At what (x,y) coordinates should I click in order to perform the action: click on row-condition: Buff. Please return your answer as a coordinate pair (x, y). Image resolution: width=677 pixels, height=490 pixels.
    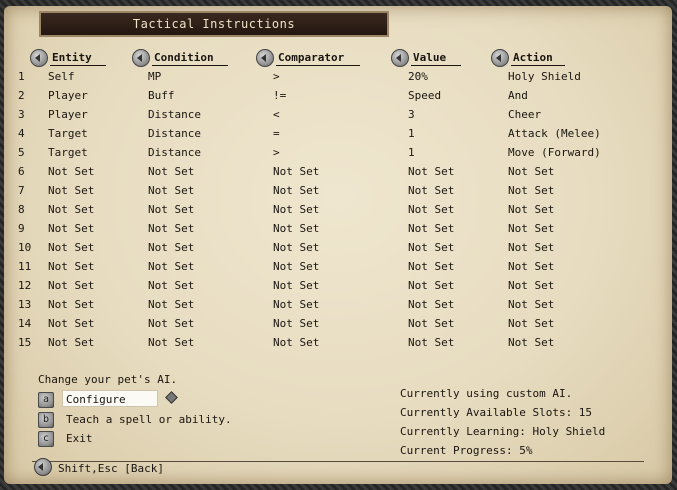
    Looking at the image, I should click on (161, 95).